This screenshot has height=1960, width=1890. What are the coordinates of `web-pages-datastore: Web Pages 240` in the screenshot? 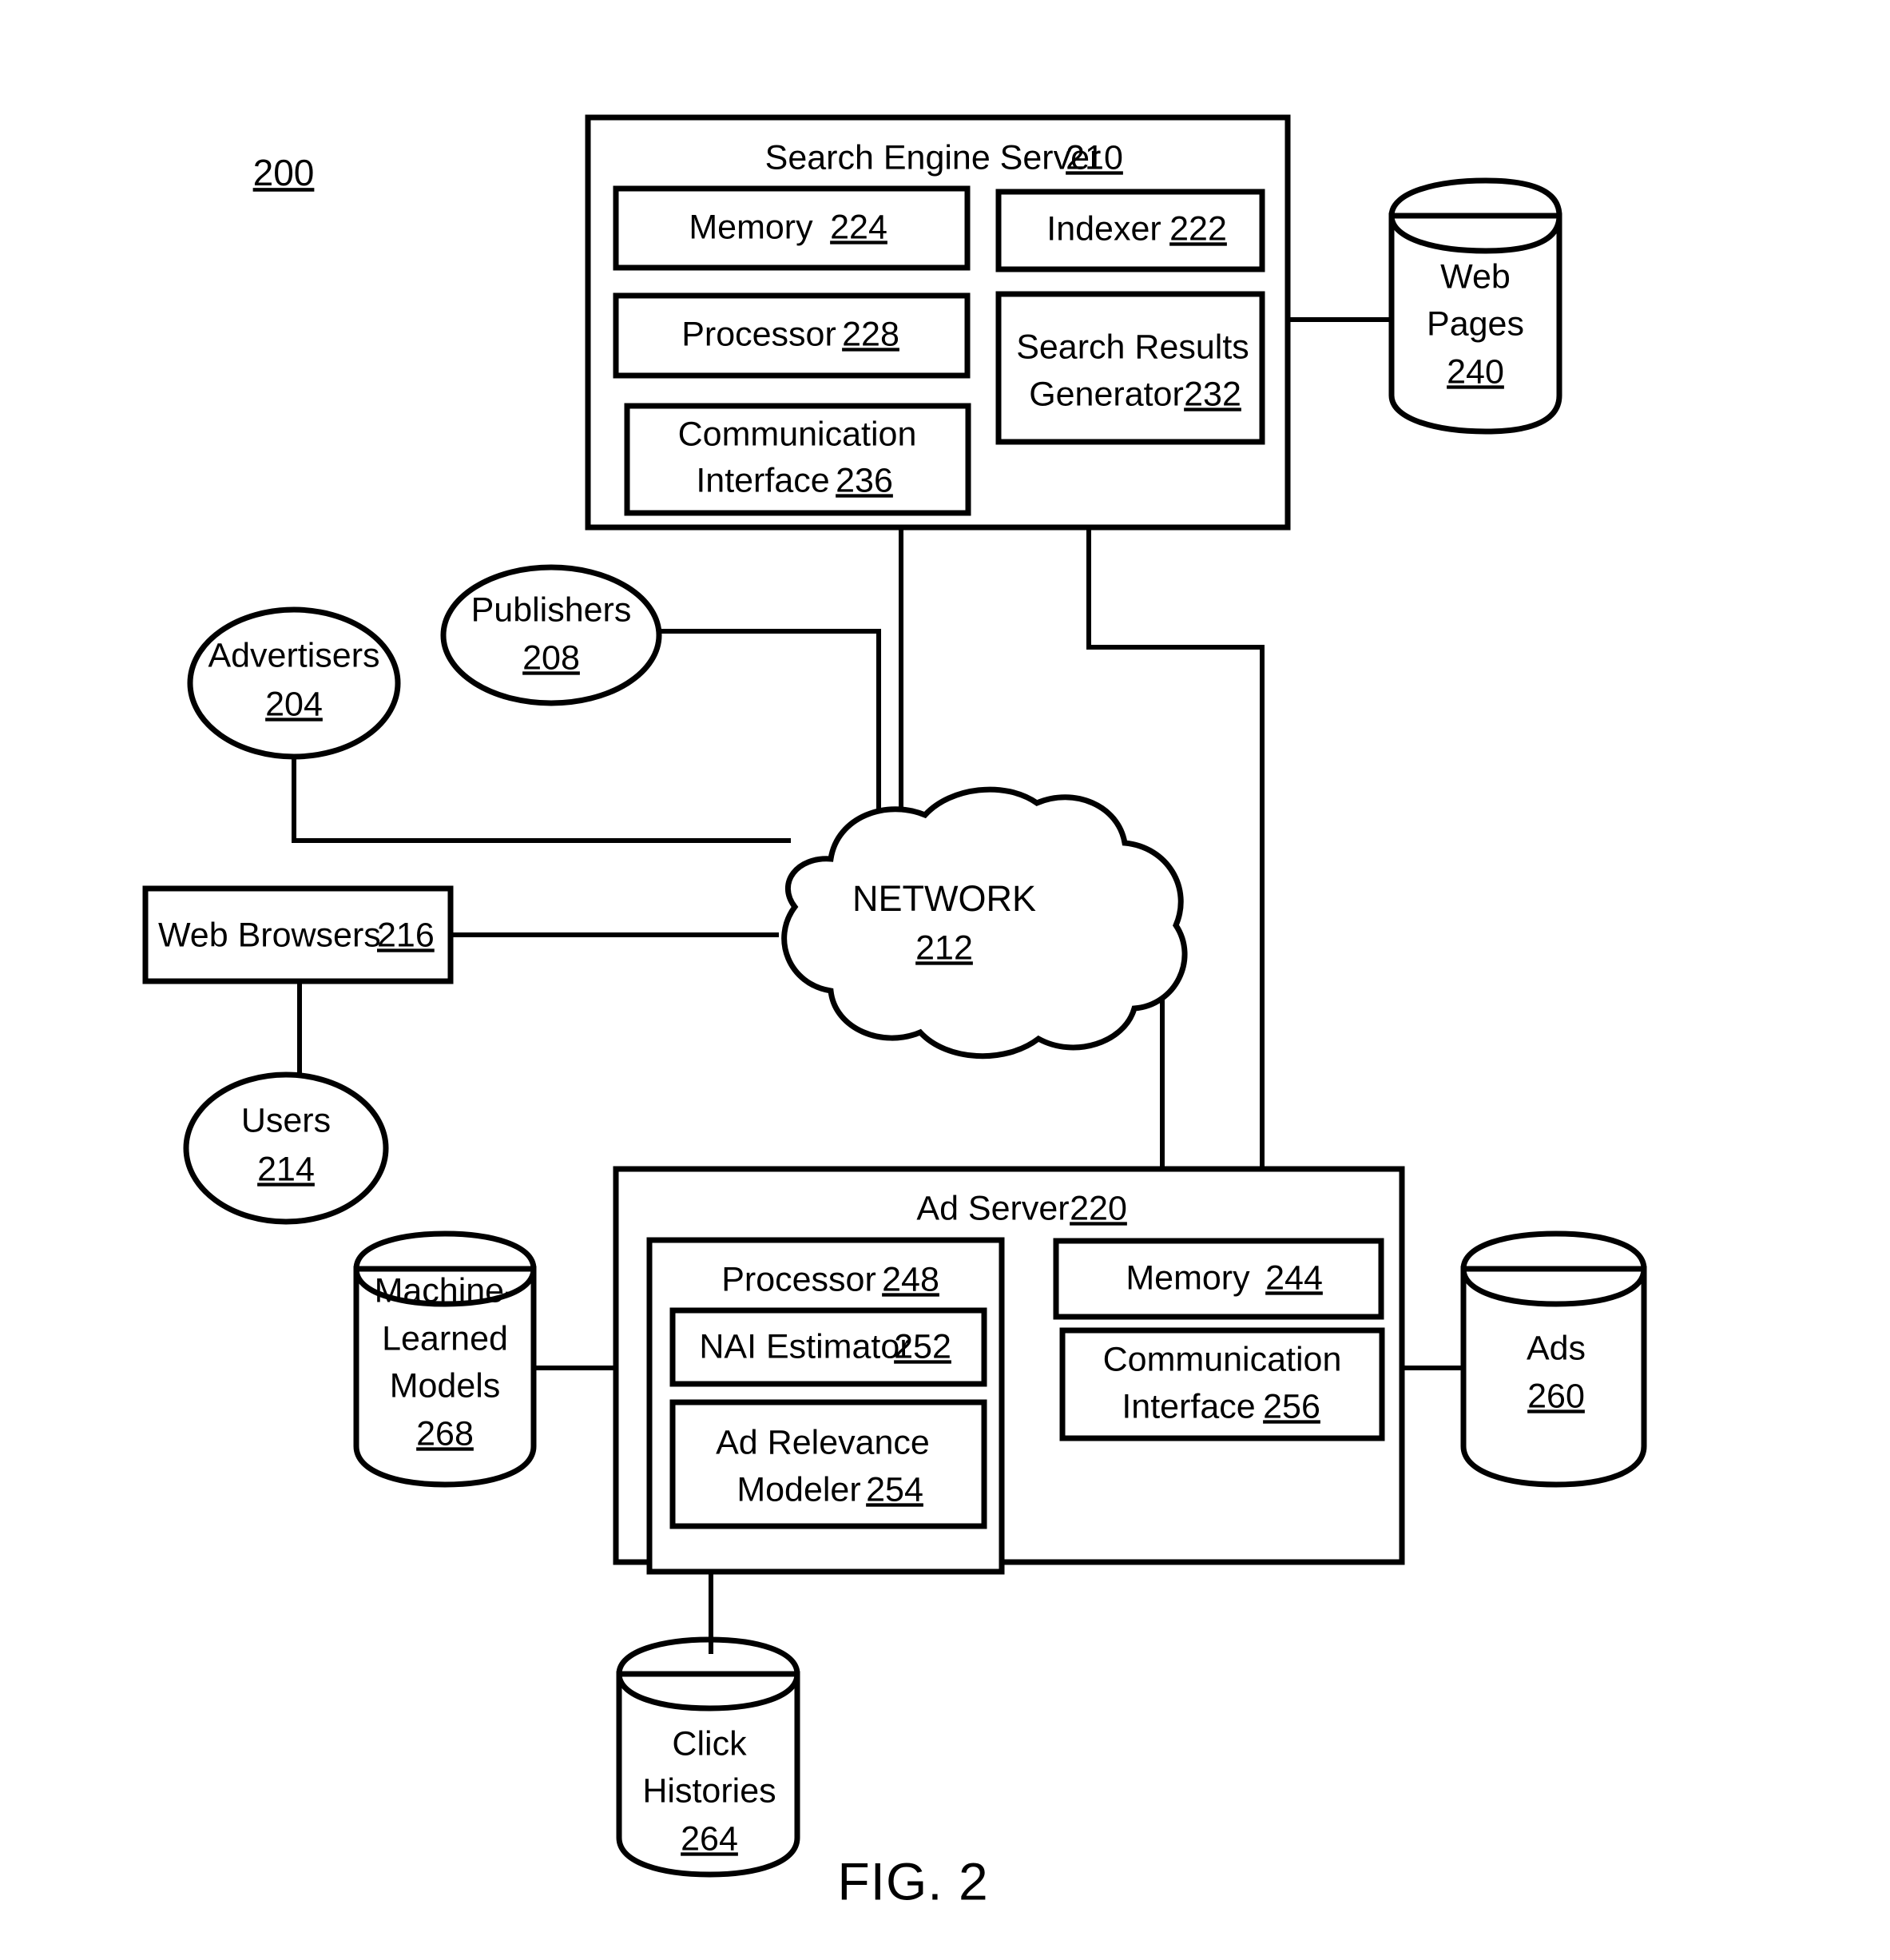 It's located at (1475, 306).